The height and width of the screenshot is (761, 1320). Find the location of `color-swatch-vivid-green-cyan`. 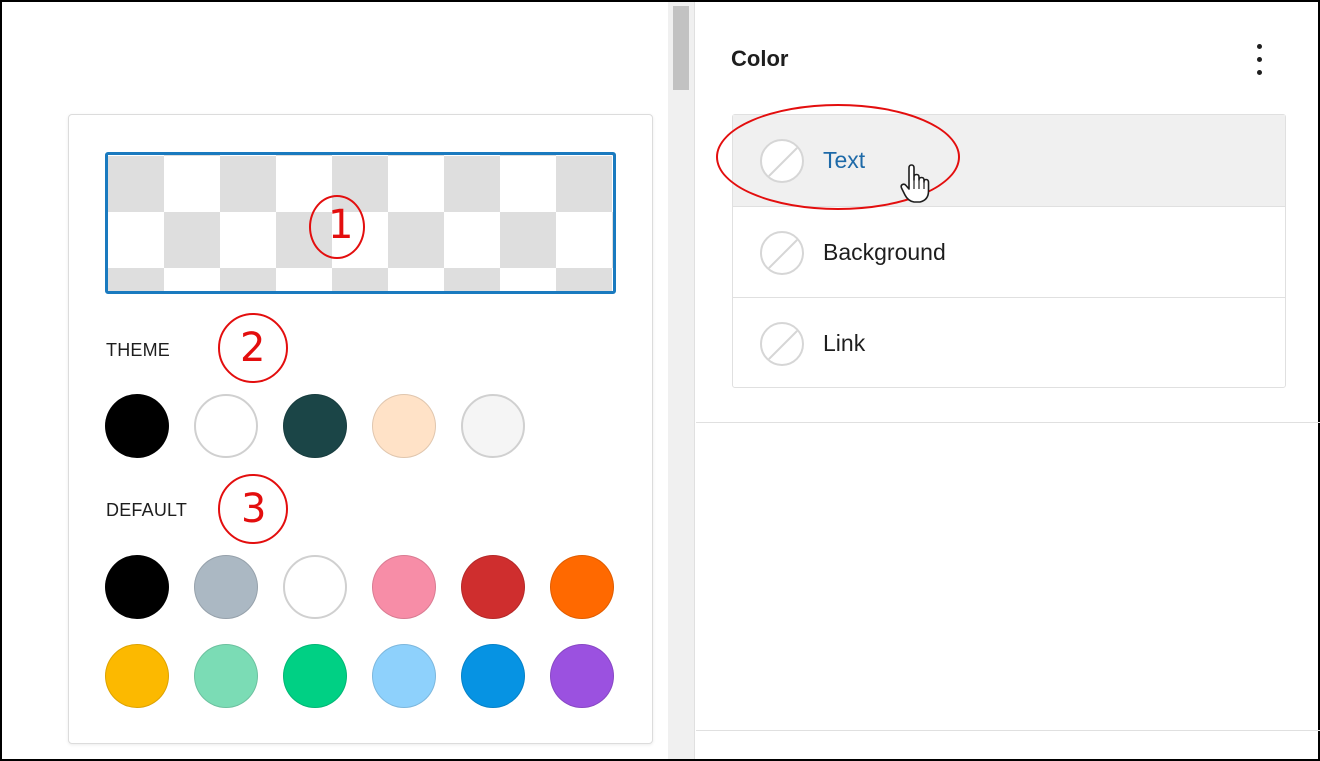

color-swatch-vivid-green-cyan is located at coordinates (315, 676).